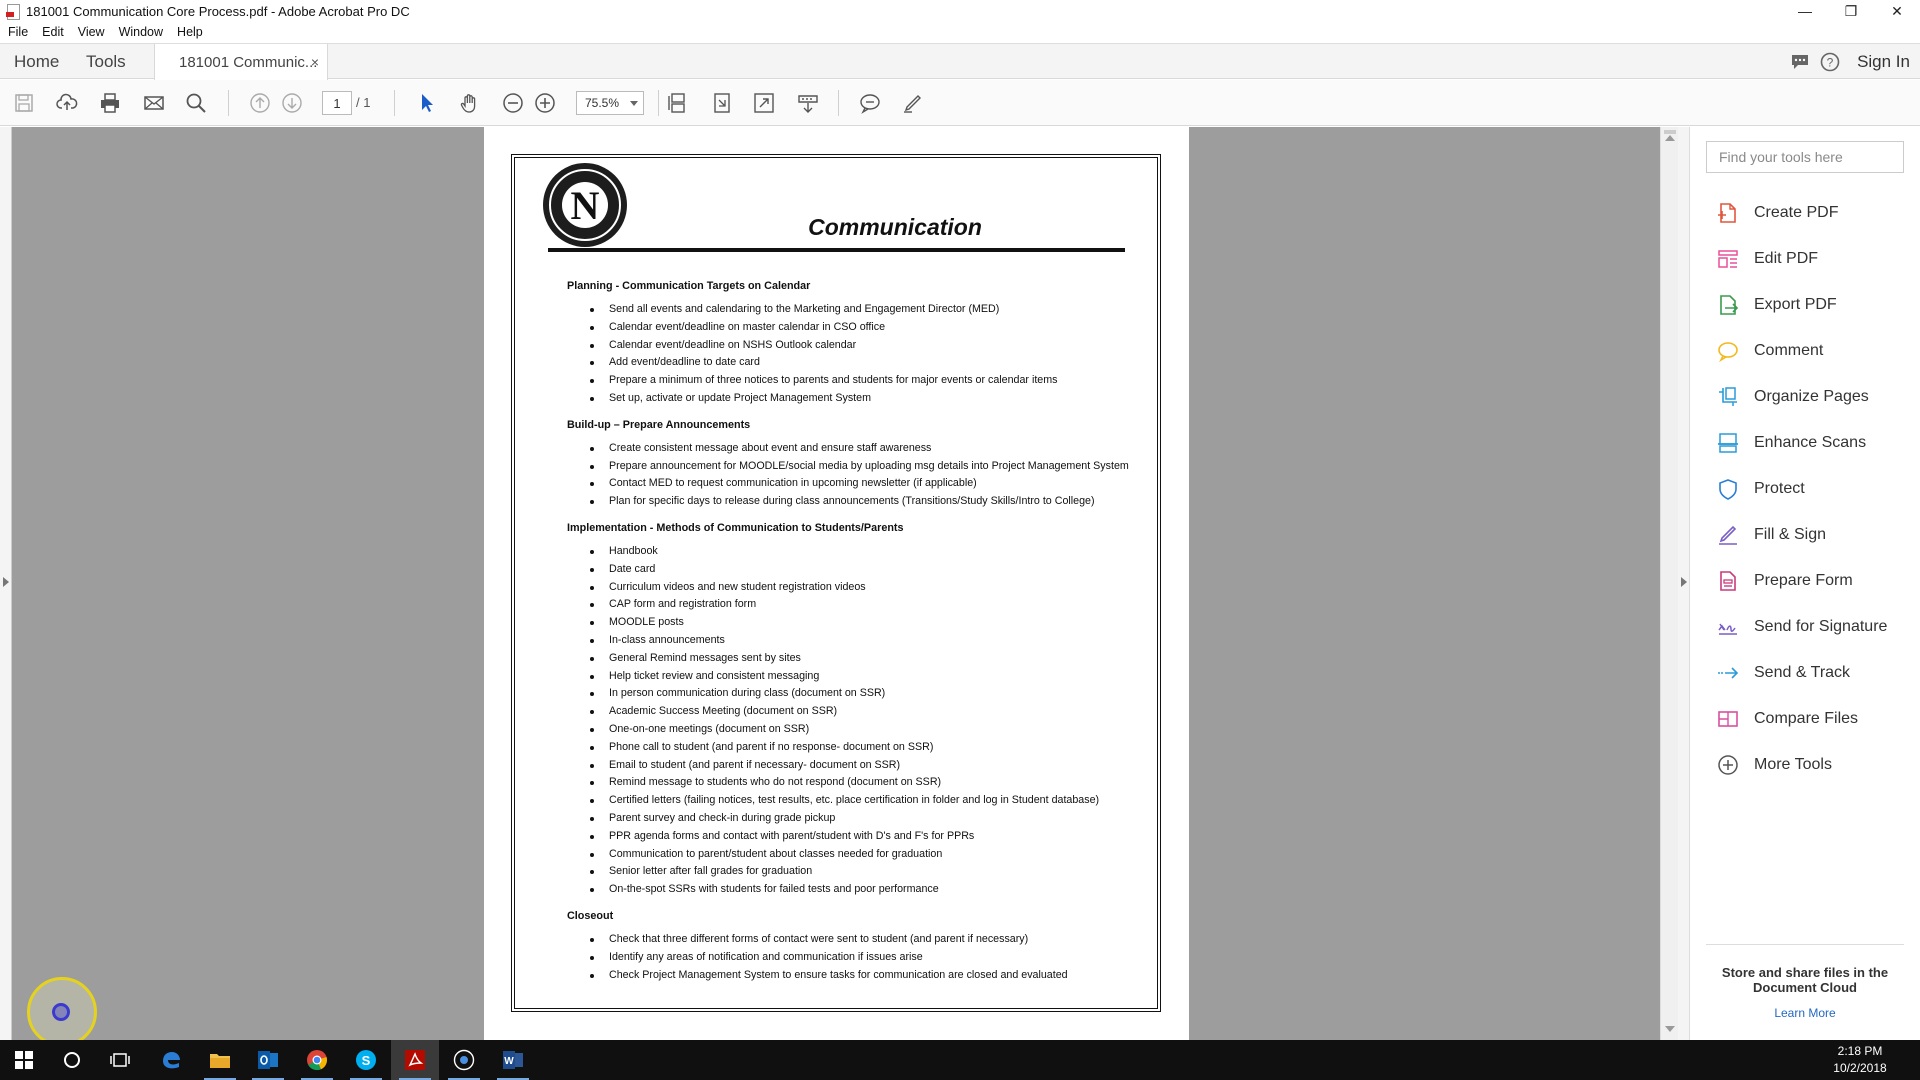  What do you see at coordinates (91, 32) in the screenshot?
I see `menu-view: View` at bounding box center [91, 32].